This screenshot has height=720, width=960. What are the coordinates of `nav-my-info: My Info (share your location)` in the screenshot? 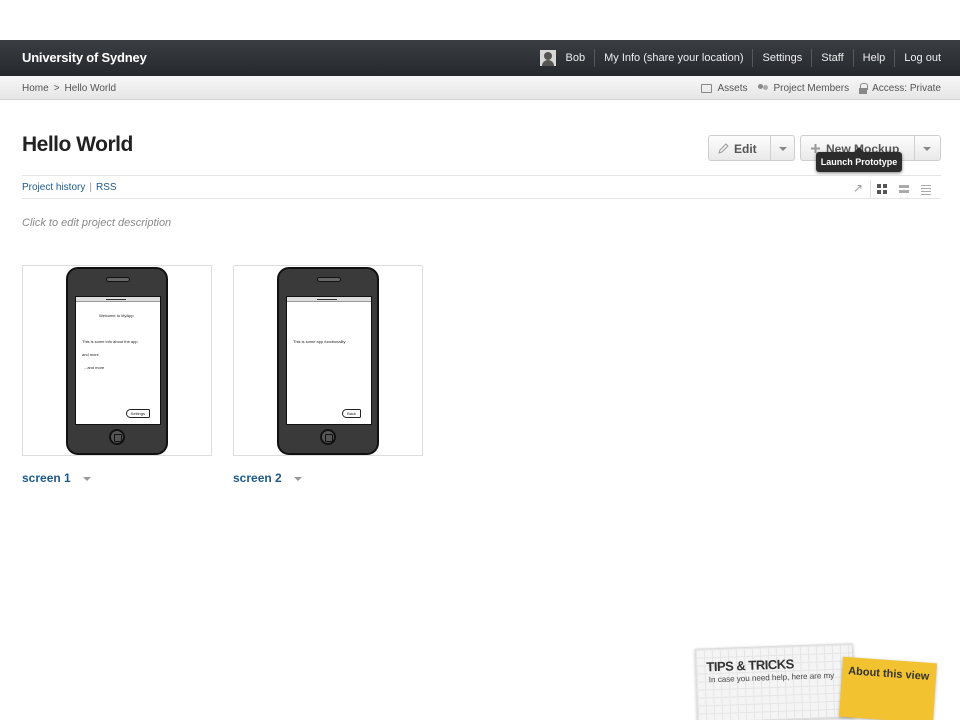 It's located at (673, 58).